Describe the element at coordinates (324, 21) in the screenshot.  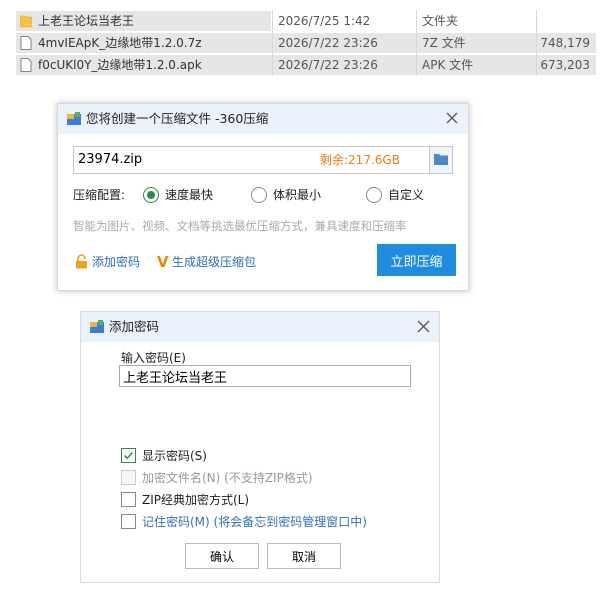
I see `file-date: 2026/7/25 1:42` at that location.